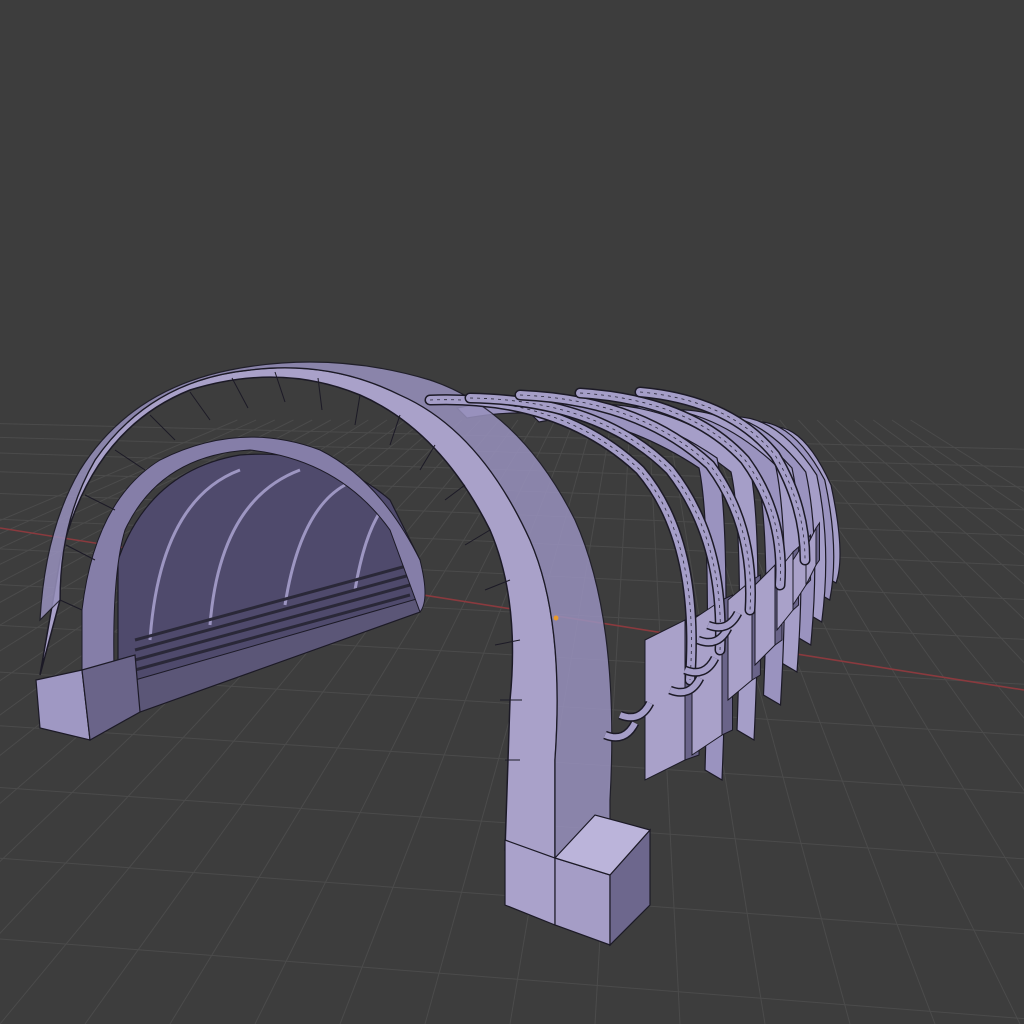 The image size is (1024, 1024). I want to click on tunnel-pillar-side, so click(817, 544).